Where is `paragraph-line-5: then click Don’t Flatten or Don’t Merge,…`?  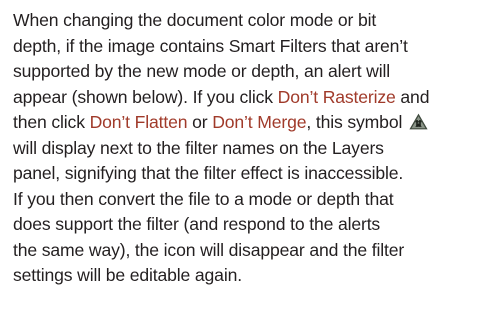 paragraph-line-5: then click Don’t Flatten or Don’t Merge,… is located at coordinates (255, 123).